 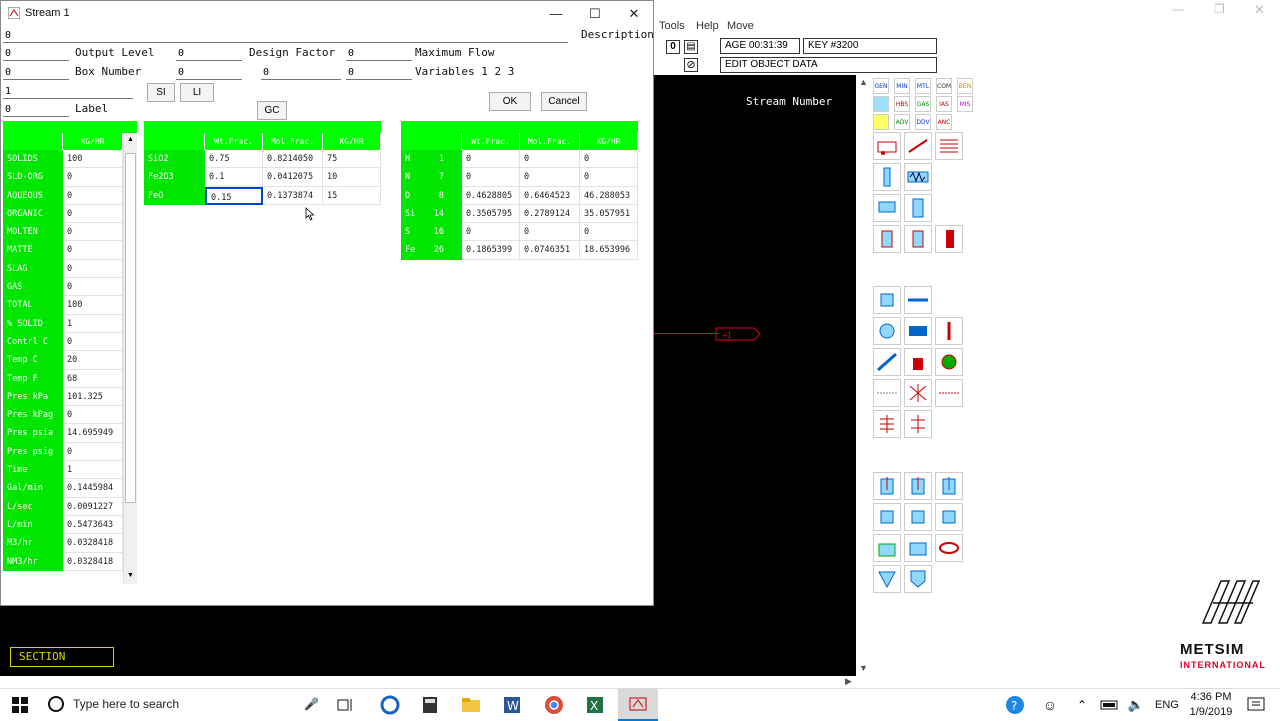 What do you see at coordinates (352, 159) in the screenshot?
I see `kg-hr-cell: 75` at bounding box center [352, 159].